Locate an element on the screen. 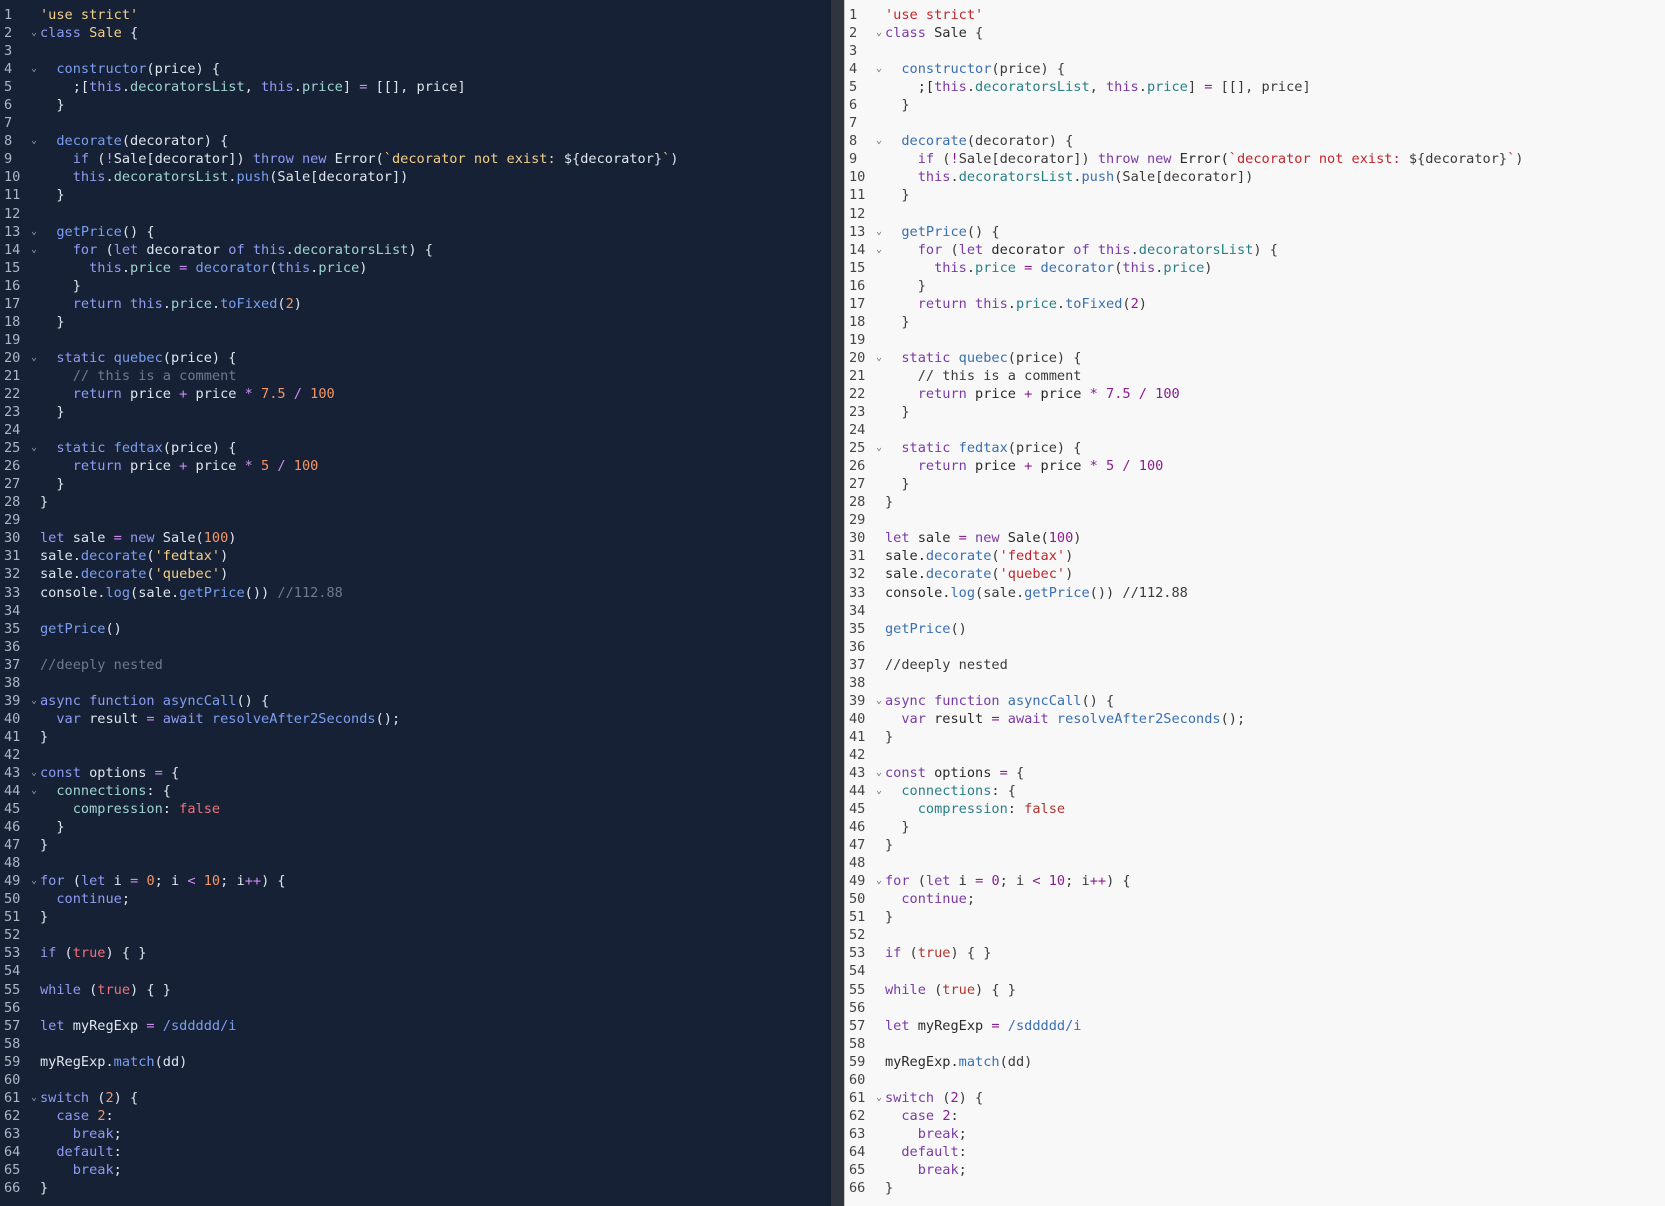  code-text: compression: false is located at coordinates (435, 809).